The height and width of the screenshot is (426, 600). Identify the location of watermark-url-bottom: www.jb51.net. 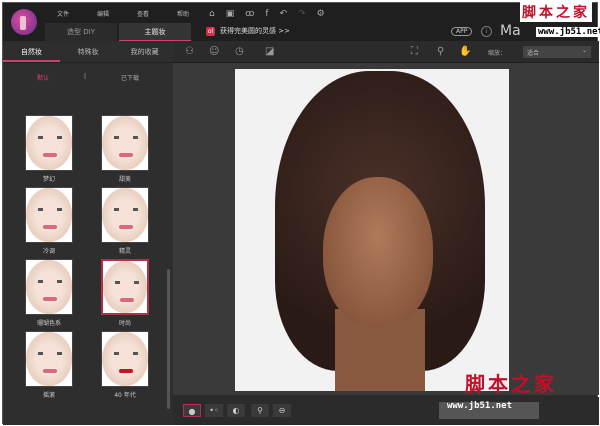
(480, 406).